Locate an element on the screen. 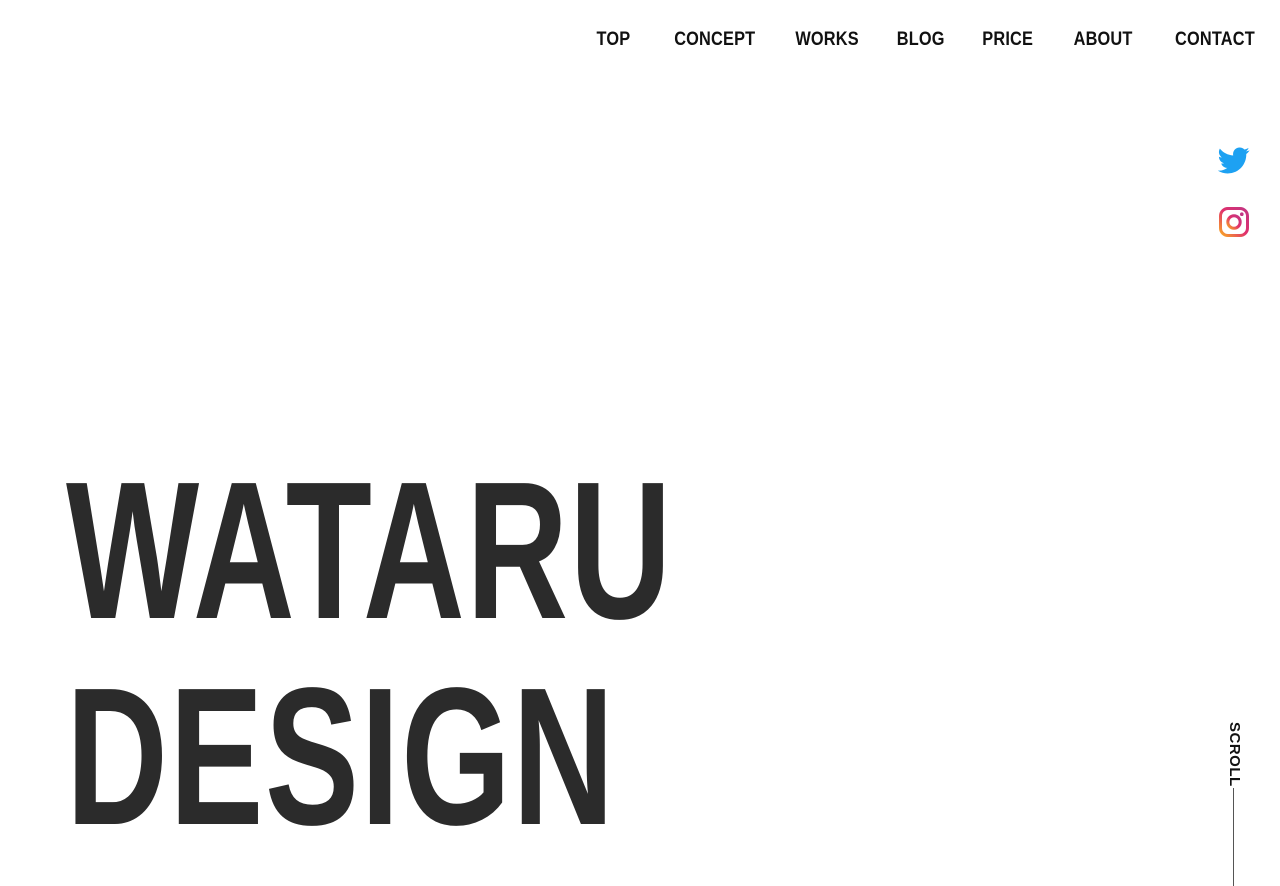  hero-title-line-2: DESIGN is located at coordinates (341, 756).